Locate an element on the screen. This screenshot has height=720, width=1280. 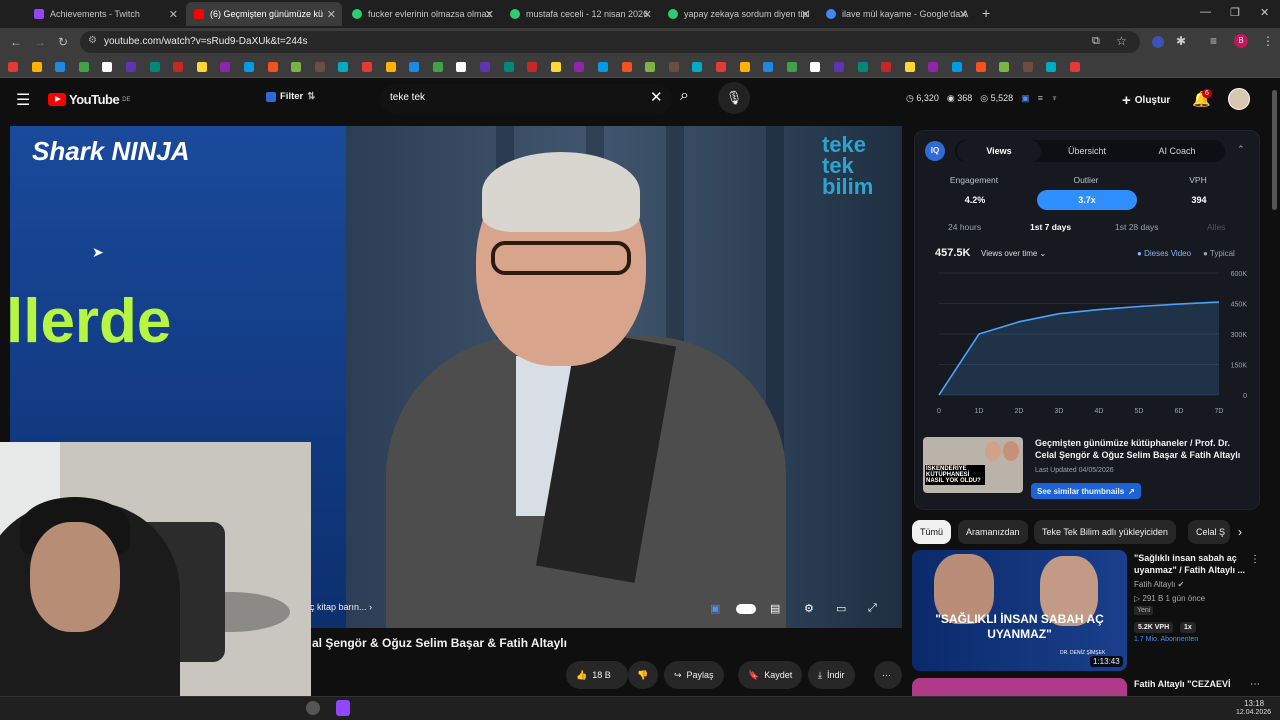
recommendation-item: Fatih Altaylı "CEZAEVİ ⋯ is located at coordinates (1086, 688).